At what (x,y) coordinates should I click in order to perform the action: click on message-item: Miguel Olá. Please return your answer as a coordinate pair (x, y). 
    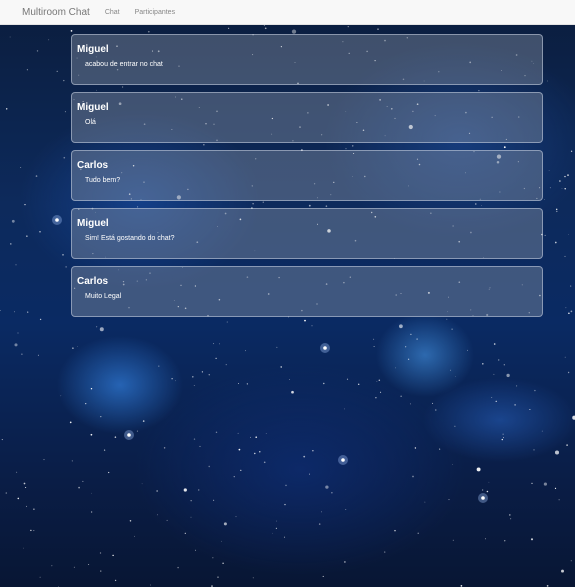
    Looking at the image, I should click on (307, 117).